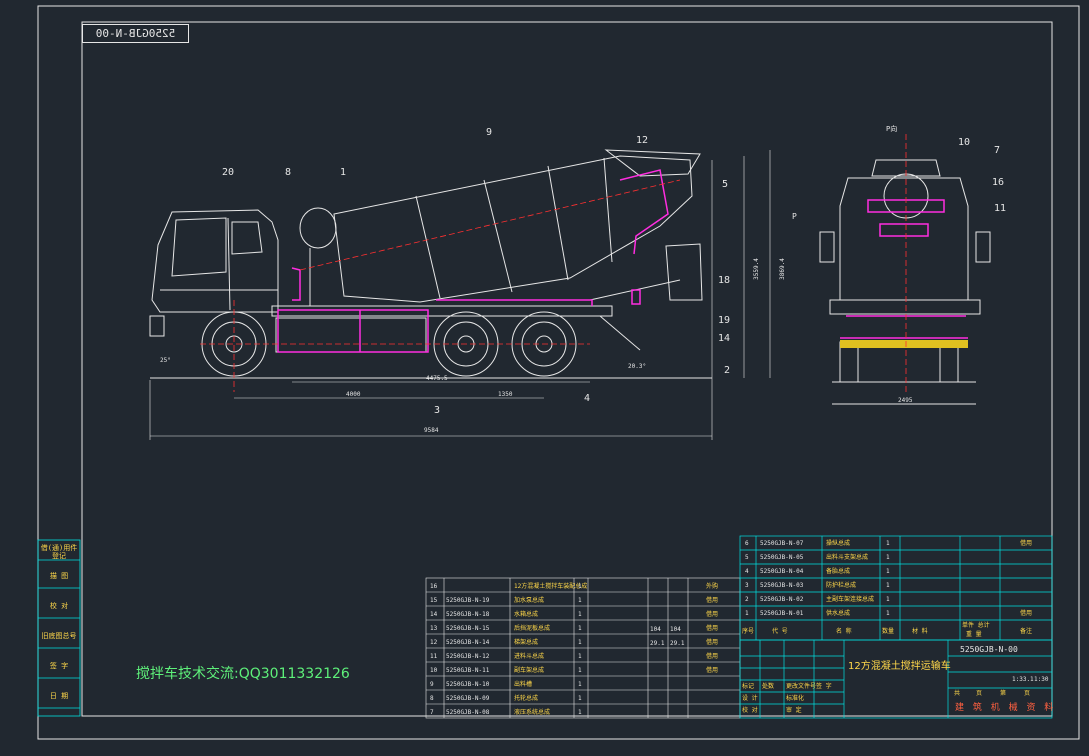  Describe the element at coordinates (905, 282) in the screenshot. I see `truck-rear-view` at that location.